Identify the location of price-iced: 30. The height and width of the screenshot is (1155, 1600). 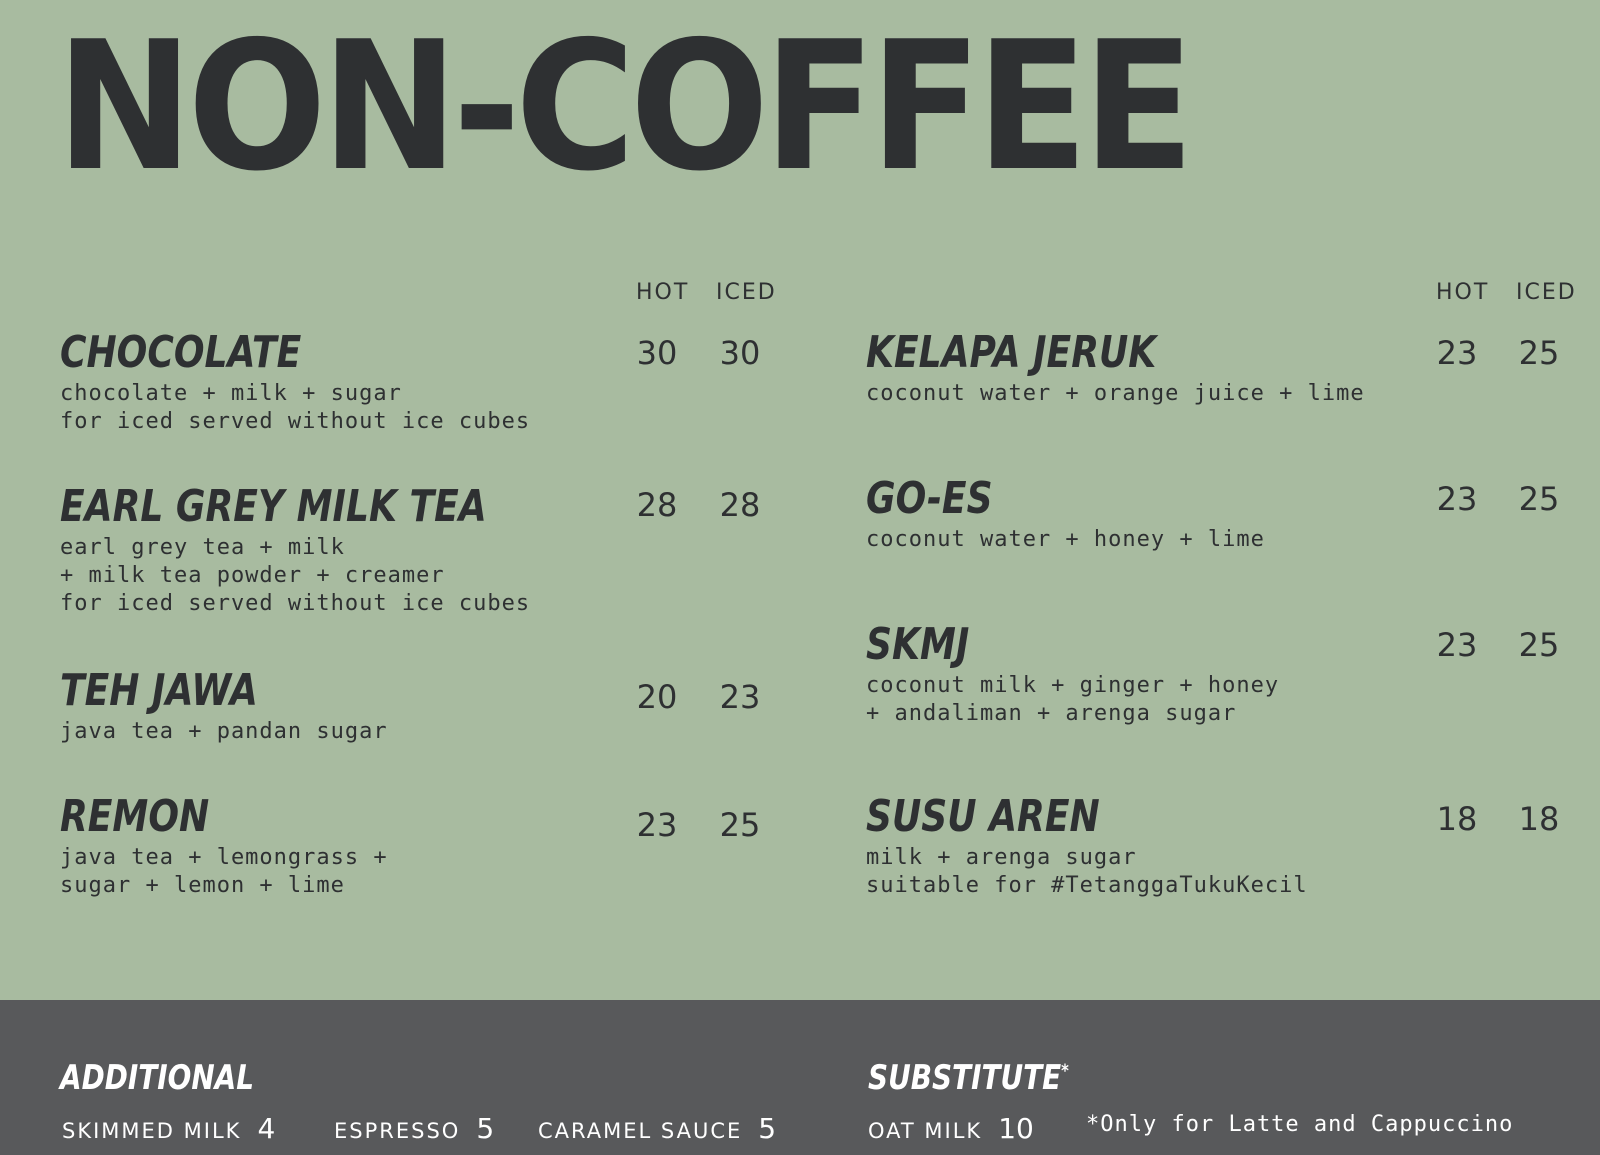
(740, 353).